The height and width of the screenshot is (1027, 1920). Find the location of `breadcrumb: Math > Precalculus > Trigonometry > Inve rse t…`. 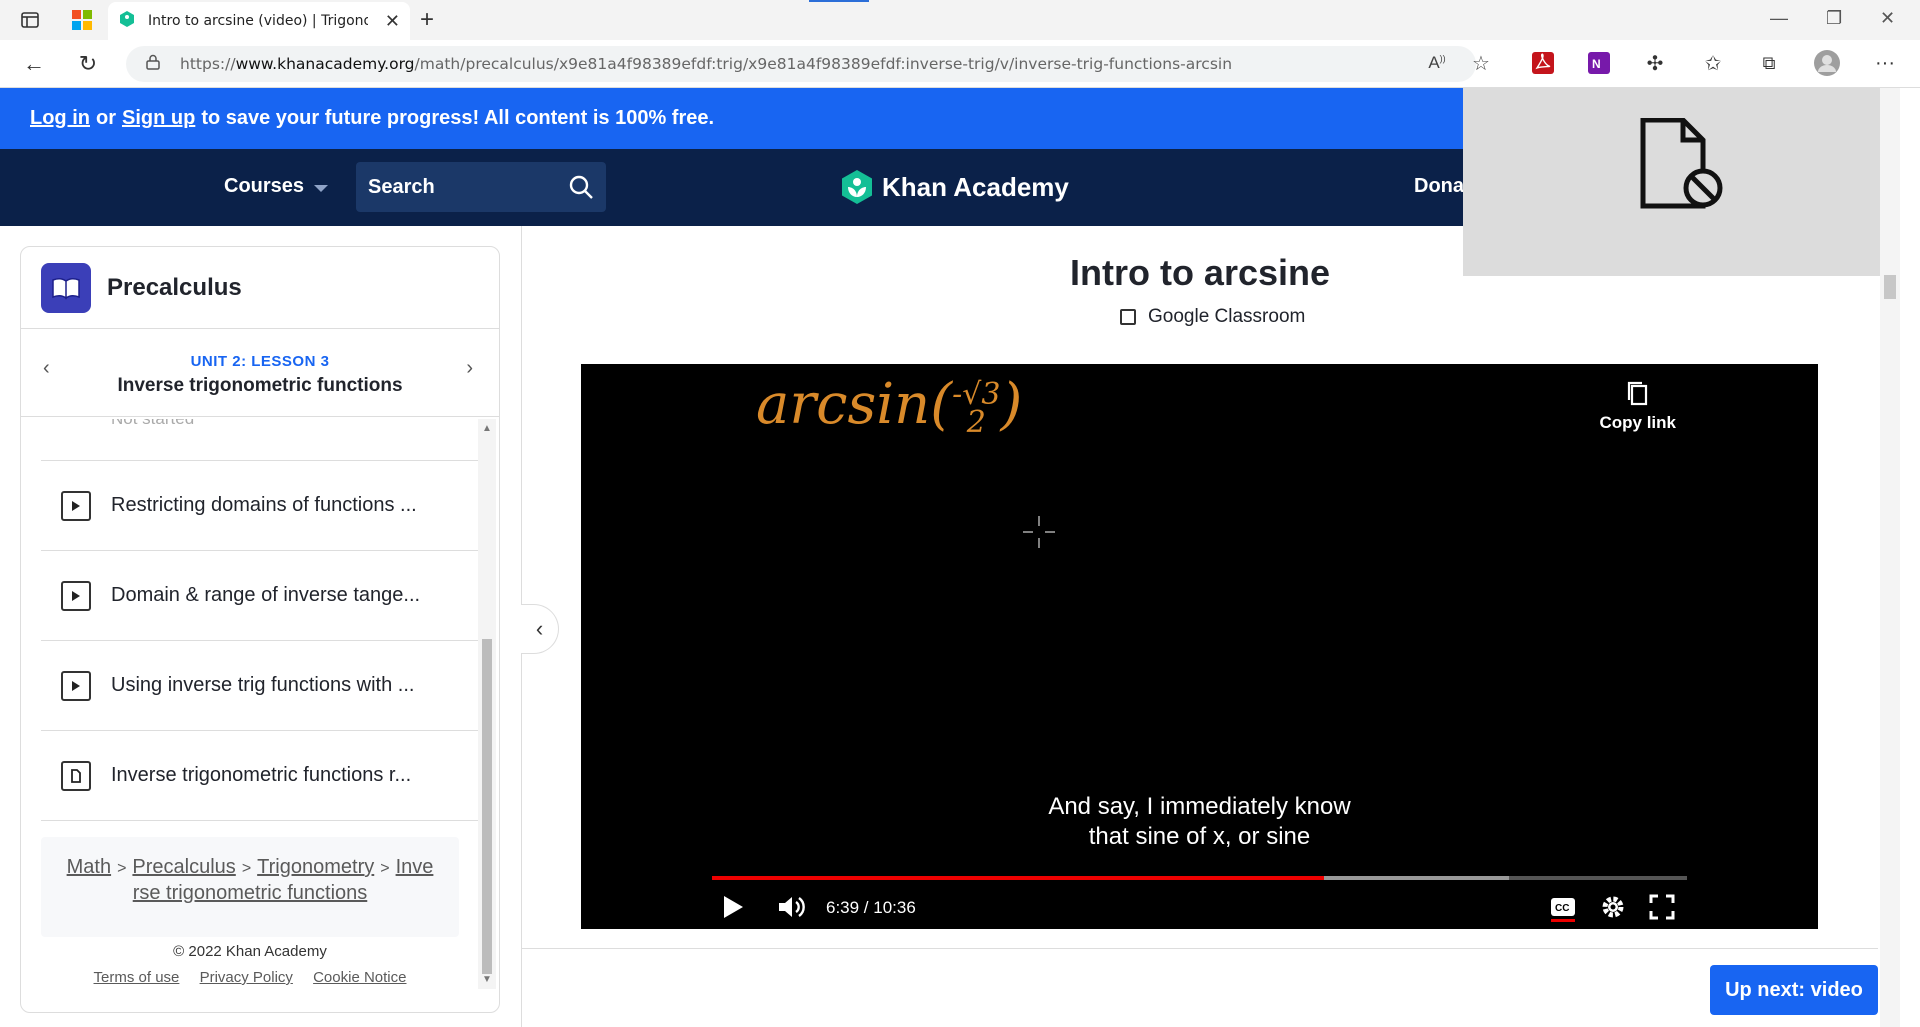

breadcrumb: Math > Precalculus > Trigonometry > Inve rse t… is located at coordinates (250, 887).